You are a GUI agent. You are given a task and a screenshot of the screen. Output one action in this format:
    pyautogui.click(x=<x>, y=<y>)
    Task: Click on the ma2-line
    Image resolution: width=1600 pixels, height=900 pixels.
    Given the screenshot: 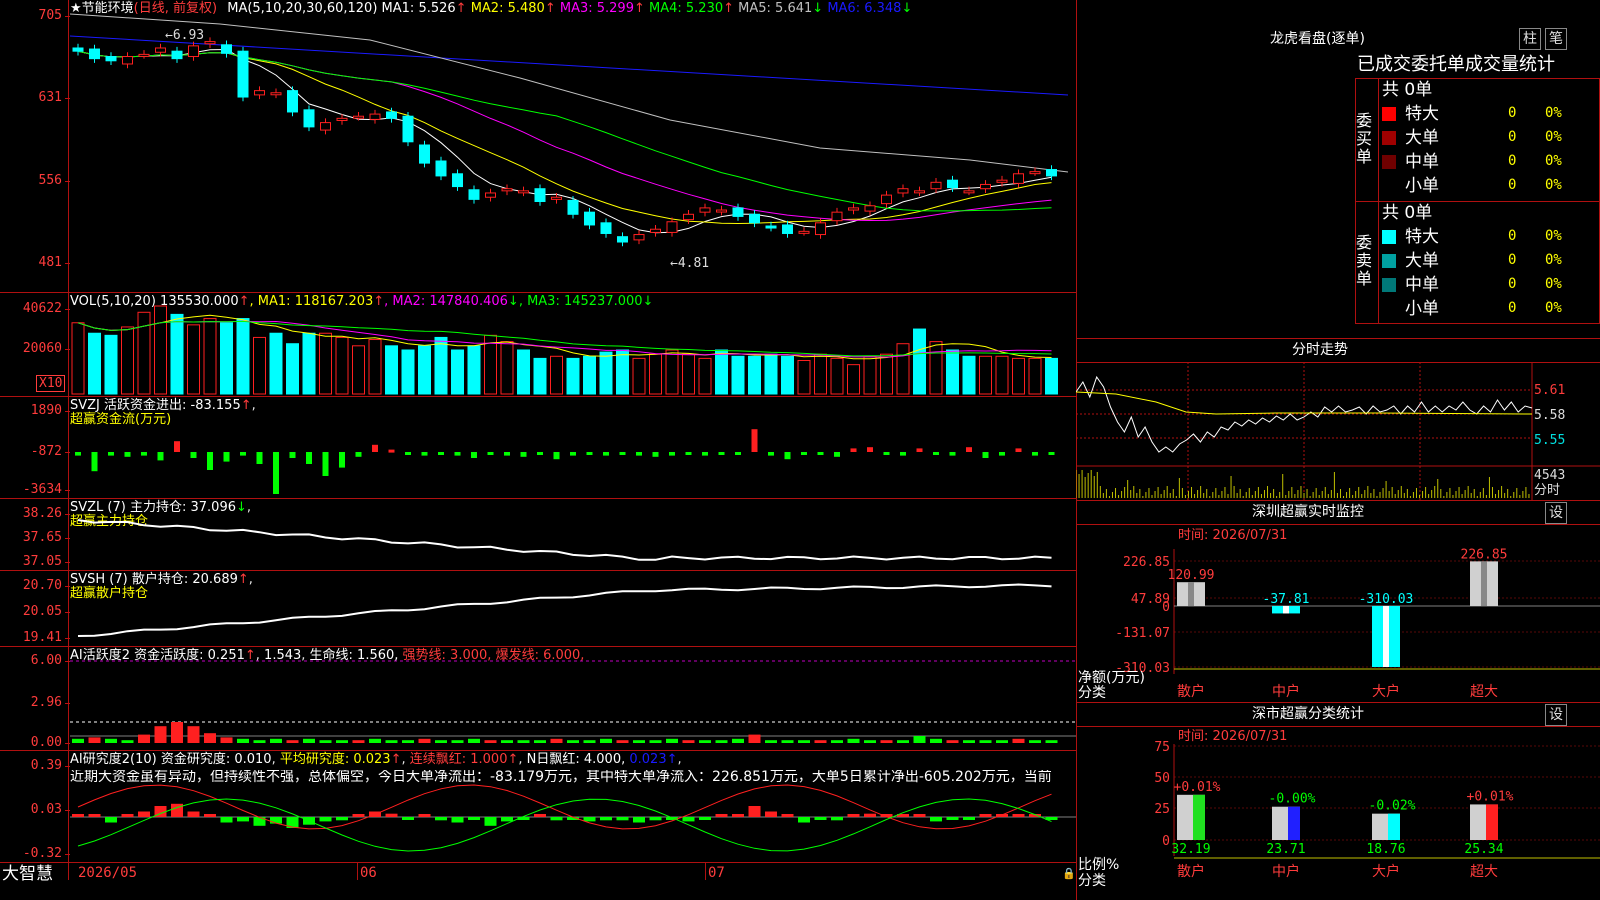 What is the action you would take?
    pyautogui.click(x=564, y=137)
    